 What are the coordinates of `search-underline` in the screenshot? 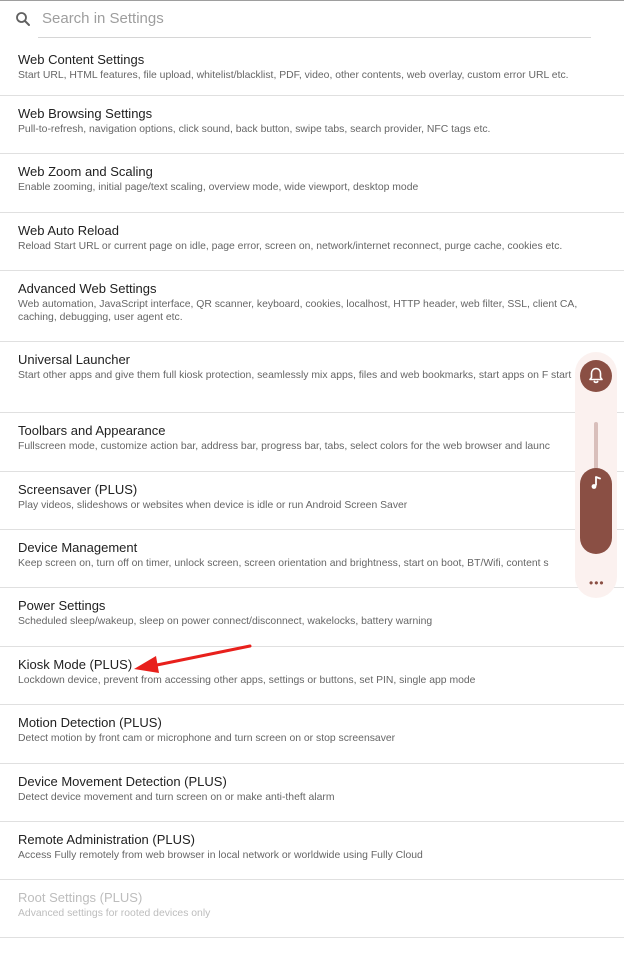 It's located at (314, 37).